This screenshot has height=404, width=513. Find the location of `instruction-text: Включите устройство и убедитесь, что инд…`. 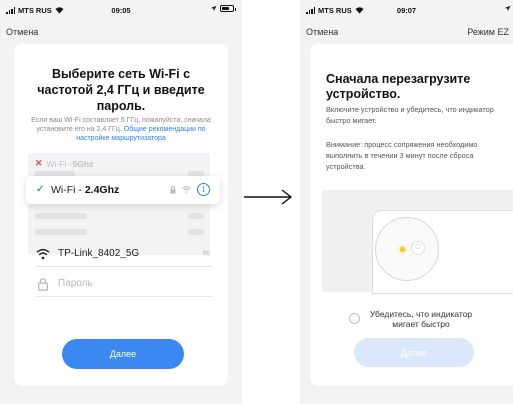

instruction-text: Включите устройство и убедитесь, что инд… is located at coordinates (410, 115).